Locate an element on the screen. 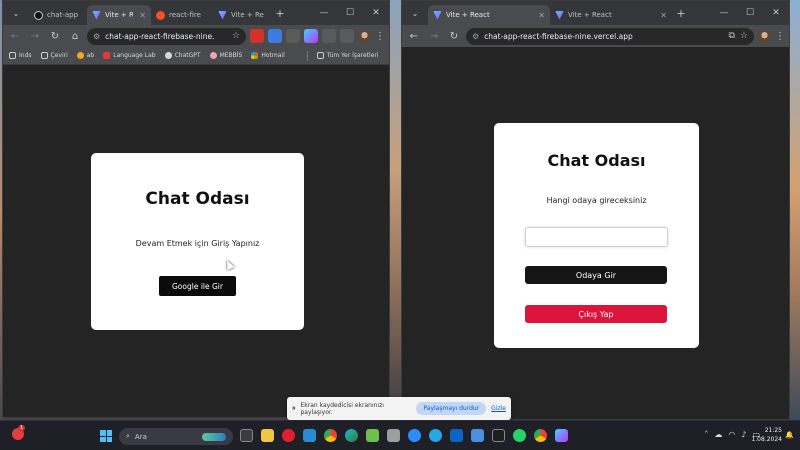 This screenshot has height=450, width=800. eyedropper-extension-icon is located at coordinates (293, 36).